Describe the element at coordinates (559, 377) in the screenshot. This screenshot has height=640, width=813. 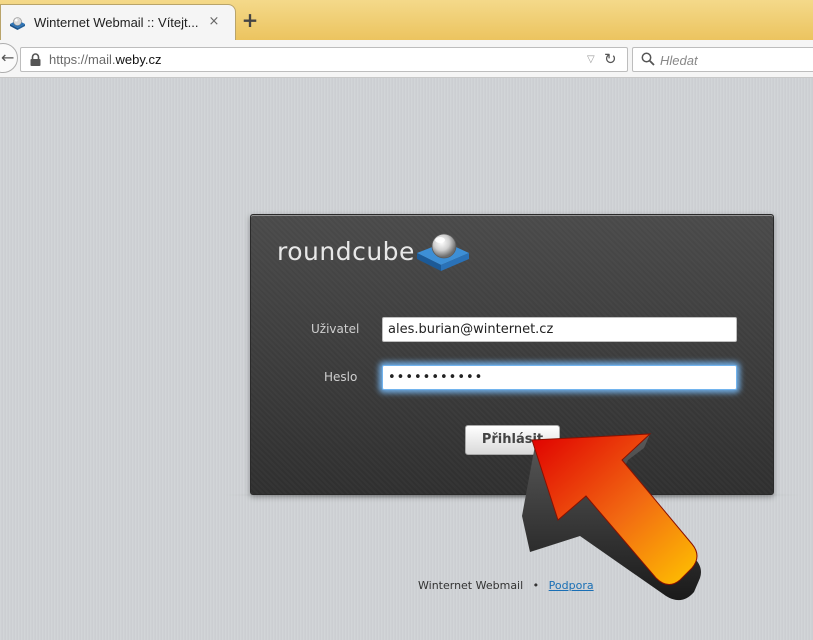
I see `password-field` at that location.